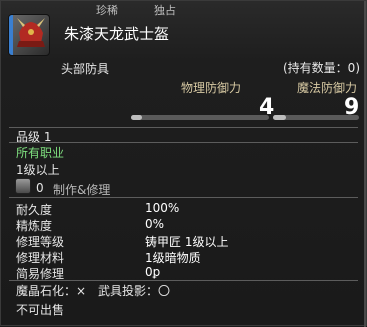  I want to click on durability-value: 100%, so click(162, 208).